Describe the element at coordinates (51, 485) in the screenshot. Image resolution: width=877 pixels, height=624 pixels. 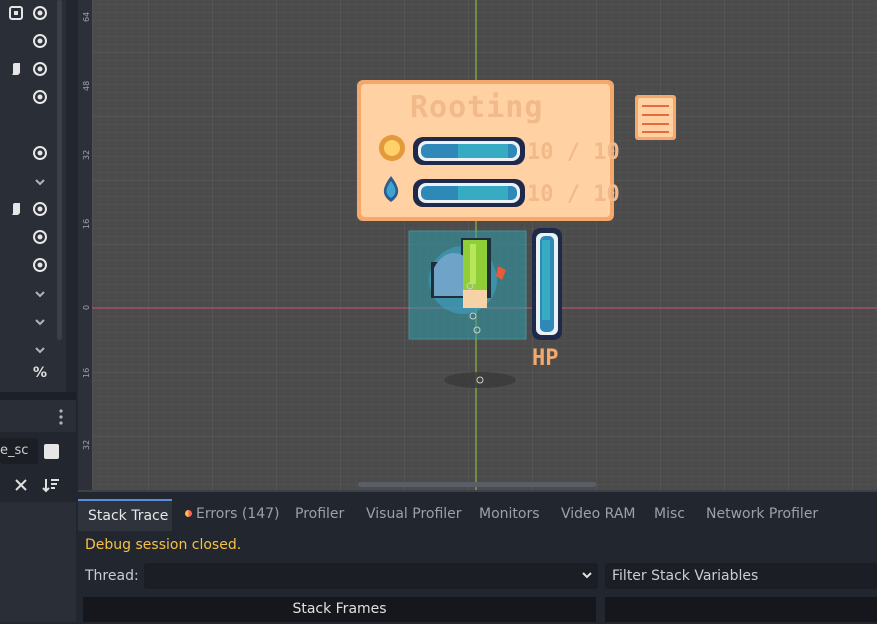
I see `sort-icon` at that location.